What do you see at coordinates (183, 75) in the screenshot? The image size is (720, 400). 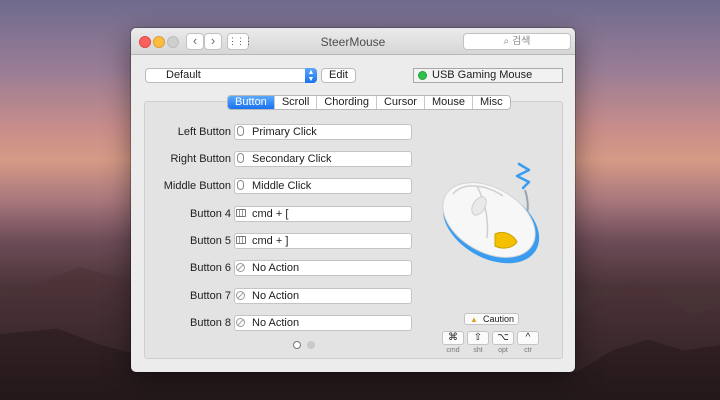 I see `profile-selected: Default` at bounding box center [183, 75].